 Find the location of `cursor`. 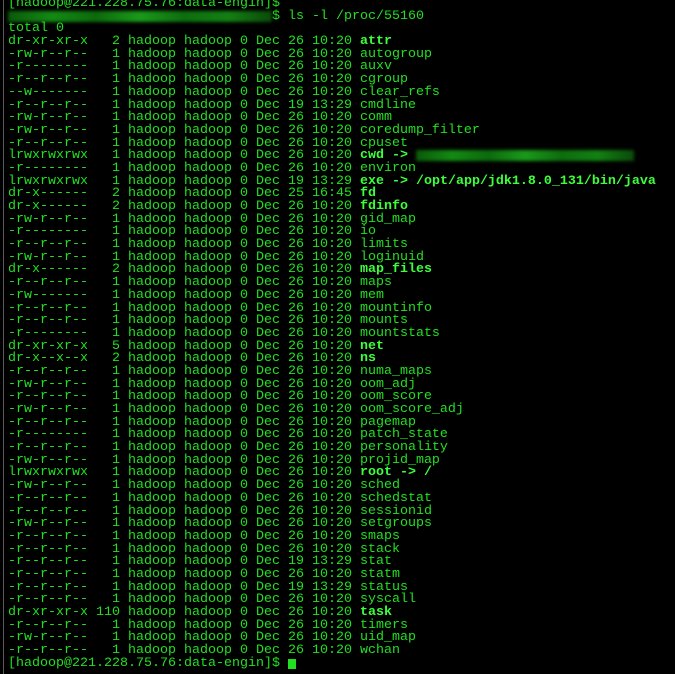

cursor is located at coordinates (291, 663).